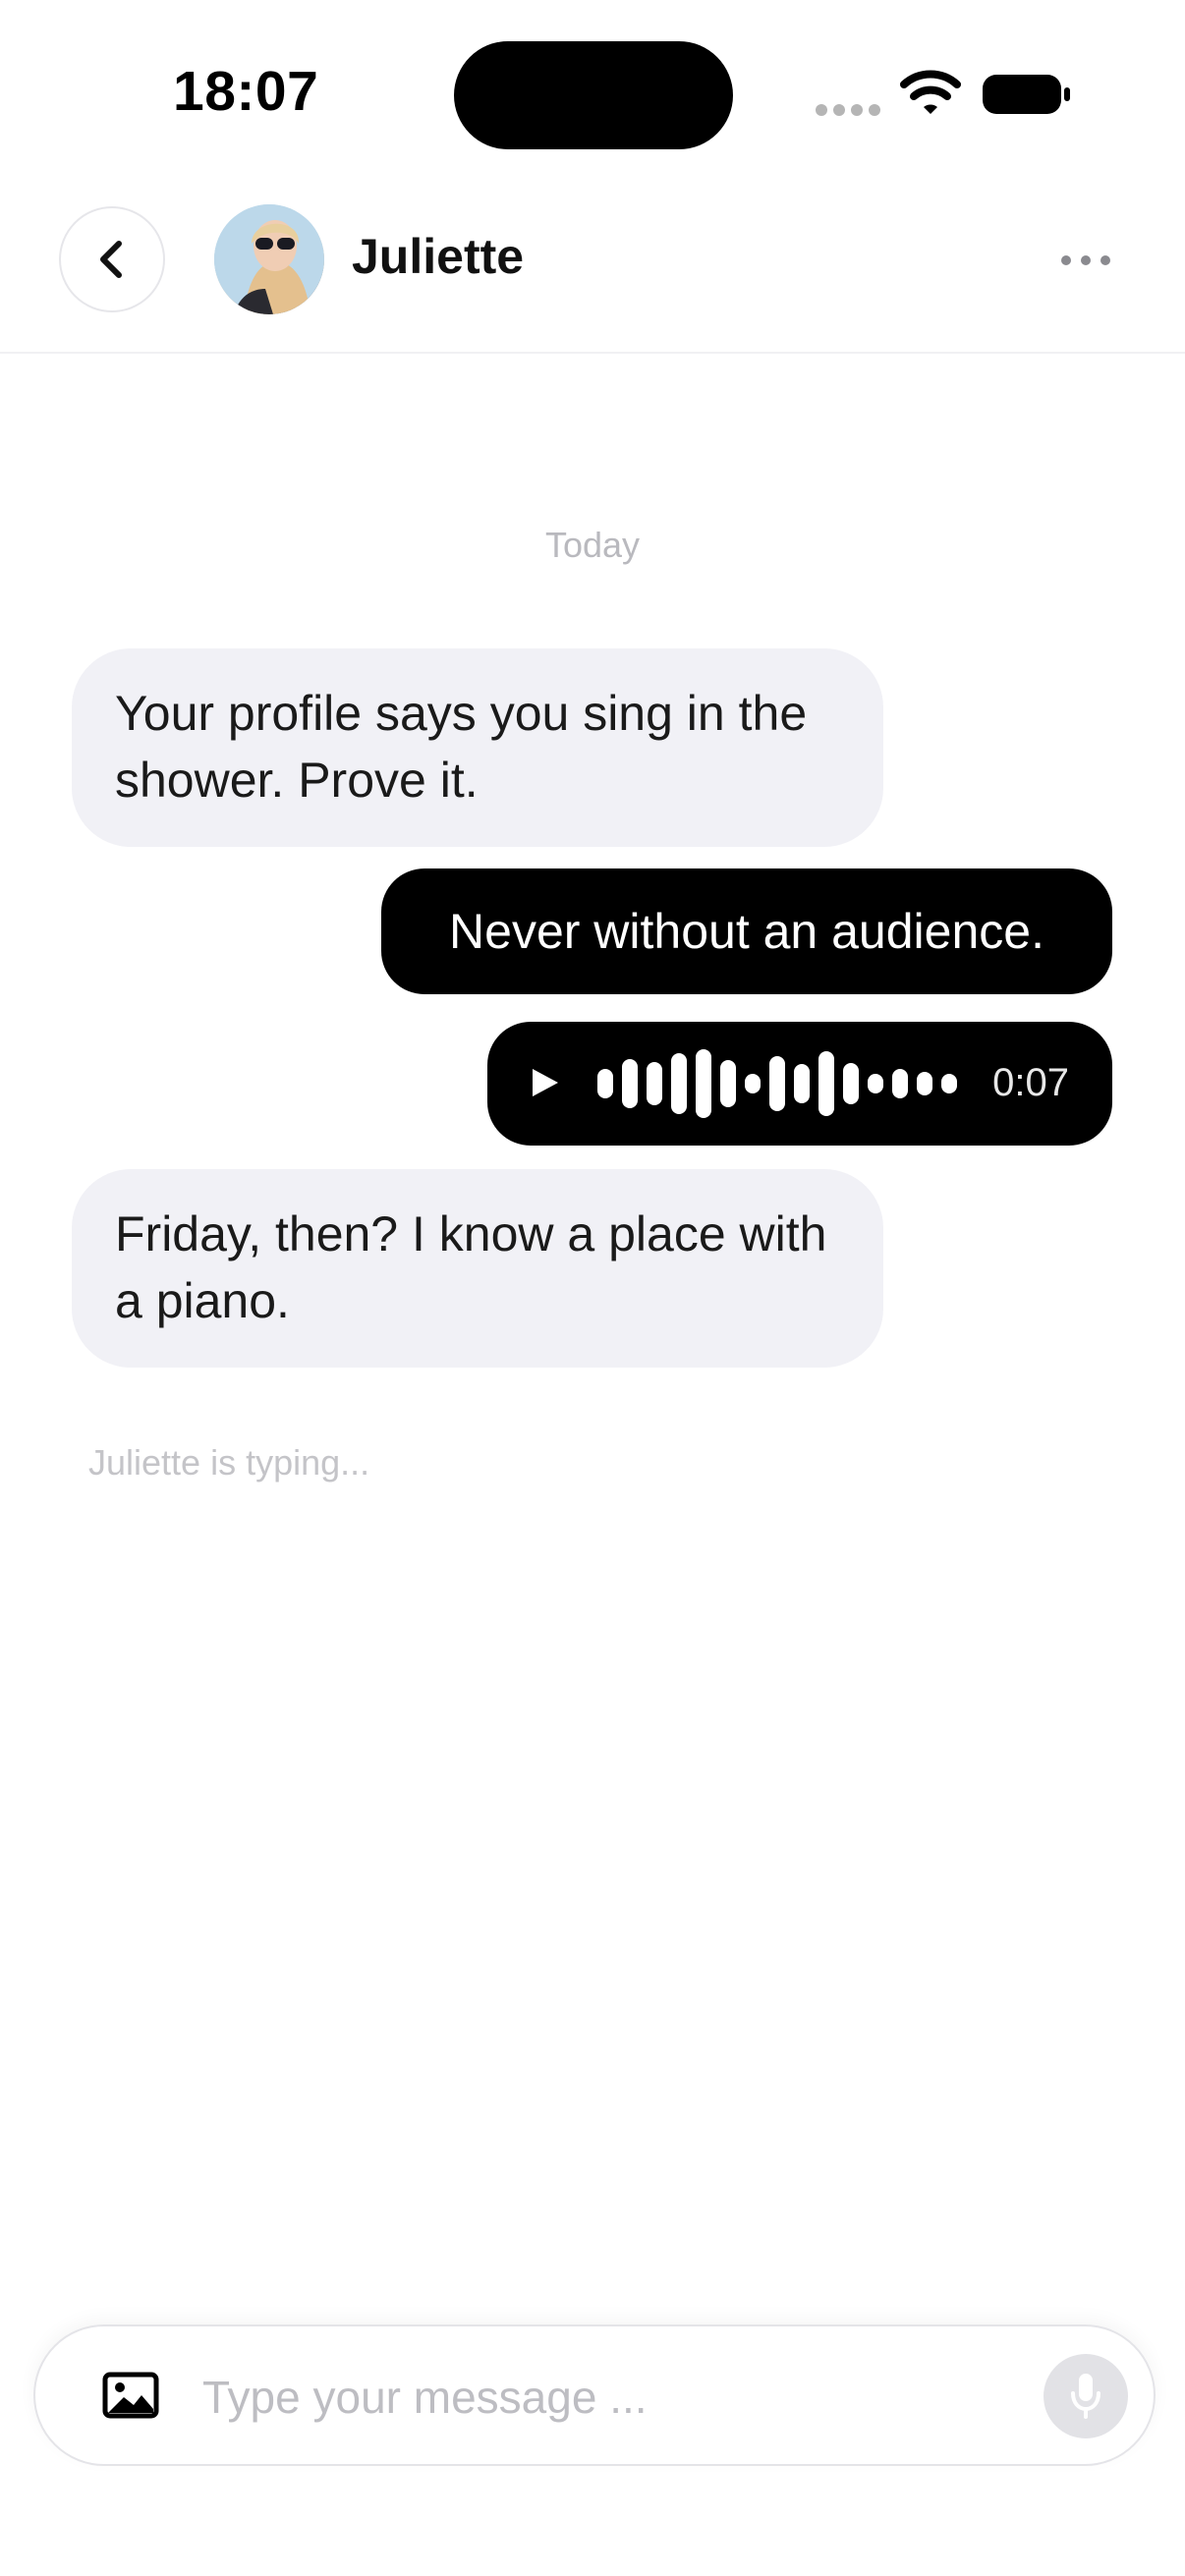  What do you see at coordinates (594, 95) in the screenshot?
I see `dynamic-island` at bounding box center [594, 95].